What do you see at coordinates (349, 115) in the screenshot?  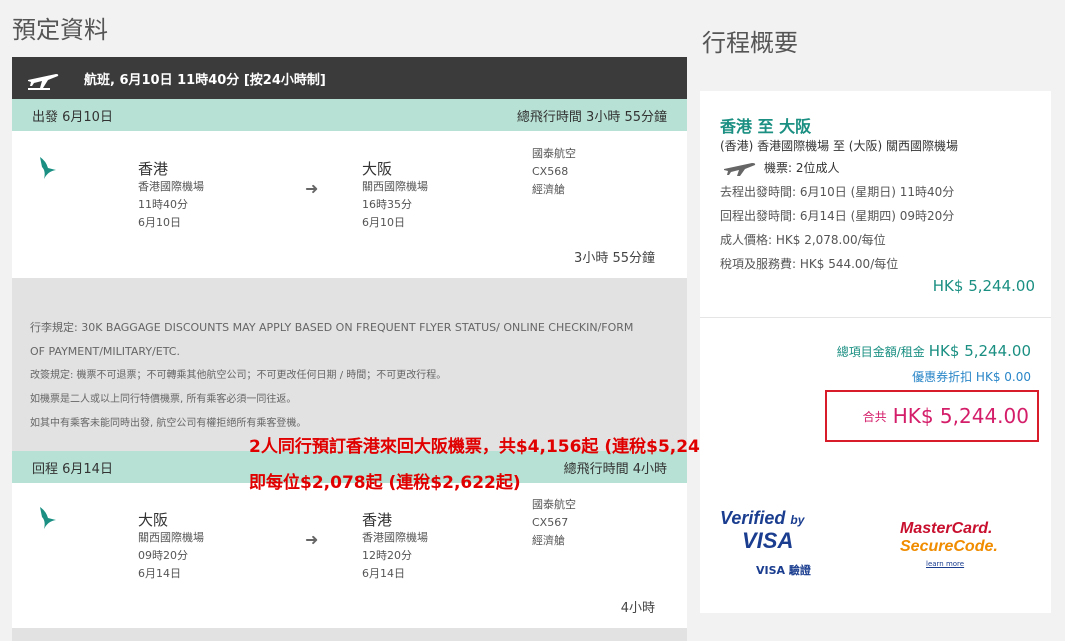 I see `outbound-bar: 出發 6月10日 總飛行時間 3小時 55分鐘` at bounding box center [349, 115].